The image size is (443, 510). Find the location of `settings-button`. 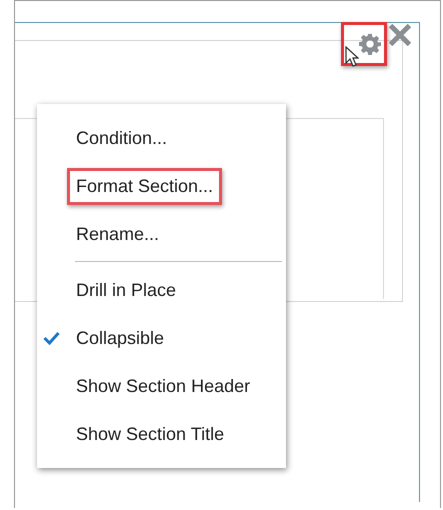

settings-button is located at coordinates (364, 44).